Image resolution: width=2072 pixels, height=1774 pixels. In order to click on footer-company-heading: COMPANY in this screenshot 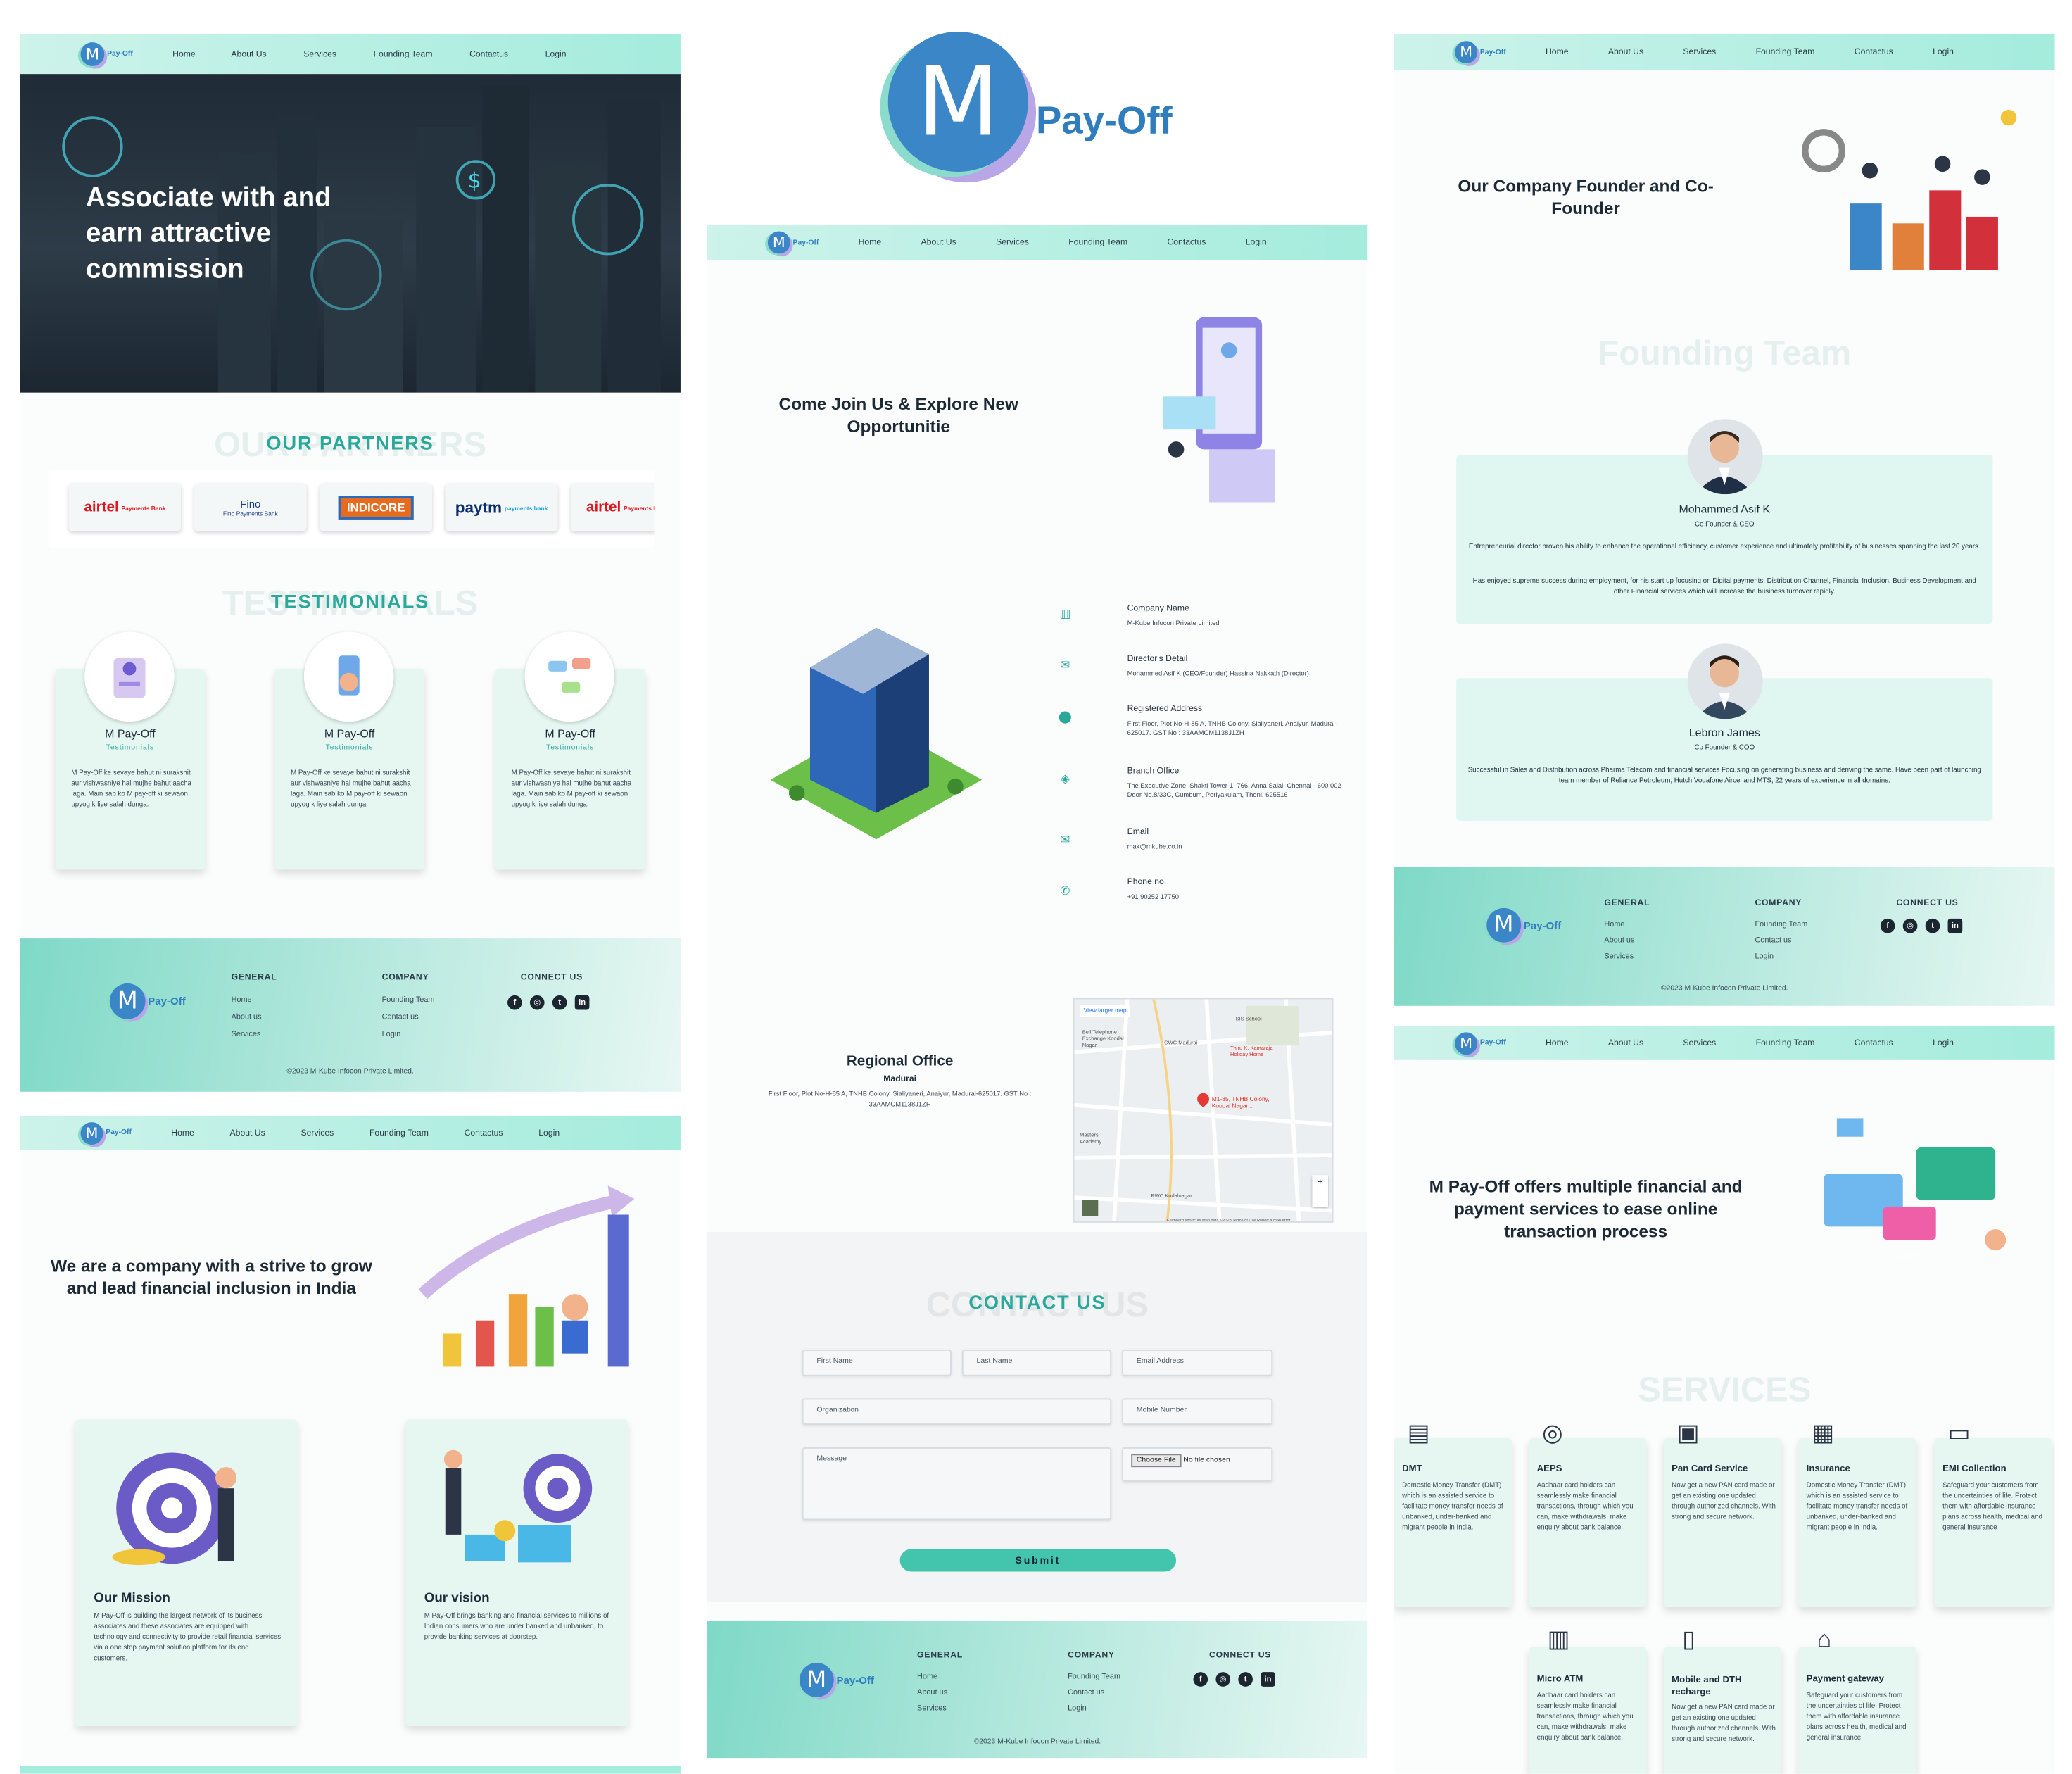, I will do `click(405, 978)`.